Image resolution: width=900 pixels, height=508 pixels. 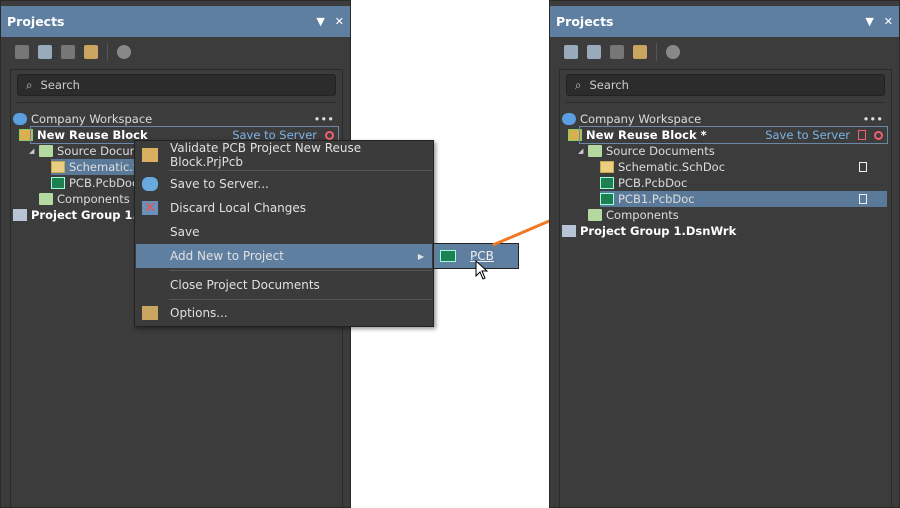 I want to click on panel-header: Projects ▼ ✕, so click(x=724, y=21).